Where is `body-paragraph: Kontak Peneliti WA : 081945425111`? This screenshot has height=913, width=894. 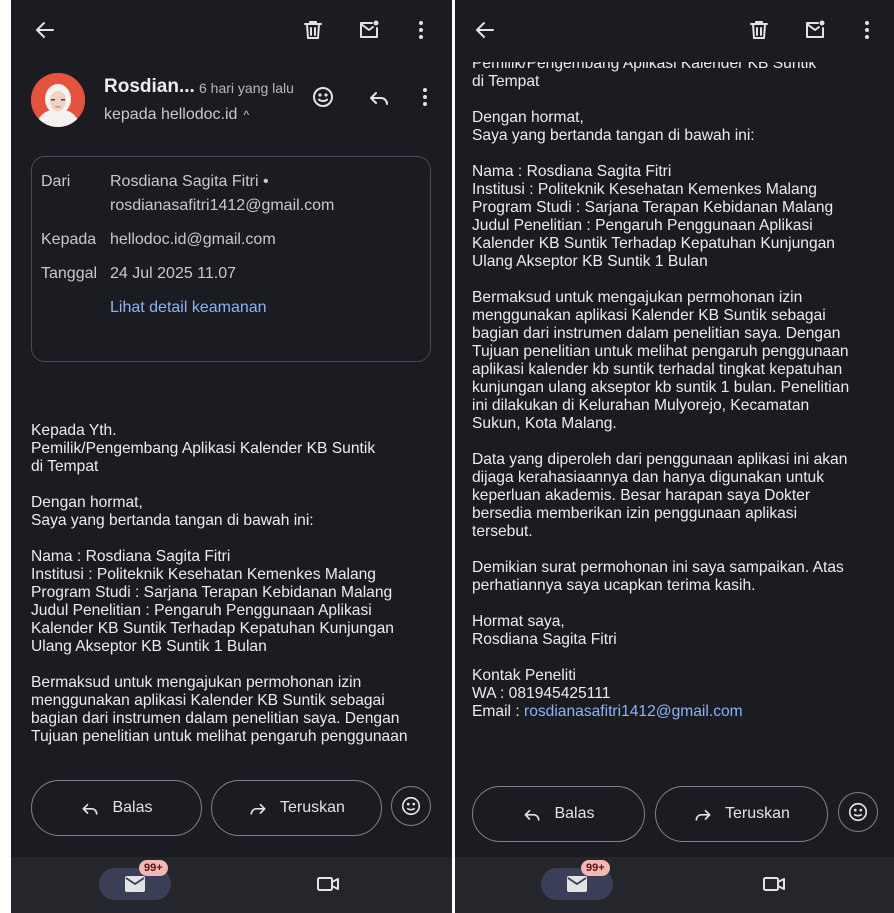
body-paragraph: Kontak Peneliti WA : 081945425111 is located at coordinates (541, 684).